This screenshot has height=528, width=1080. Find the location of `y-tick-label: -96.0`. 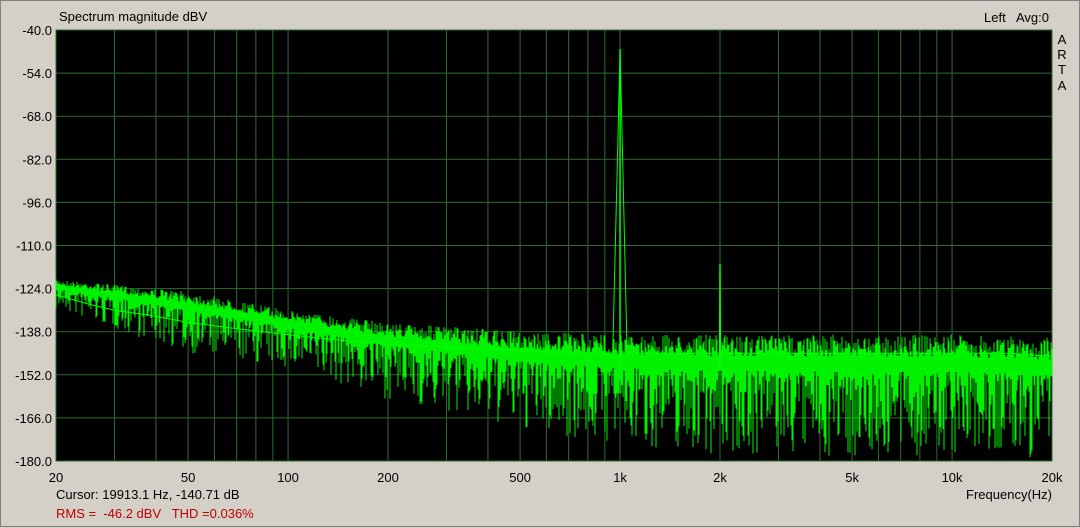

y-tick-label: -96.0 is located at coordinates (37, 202).